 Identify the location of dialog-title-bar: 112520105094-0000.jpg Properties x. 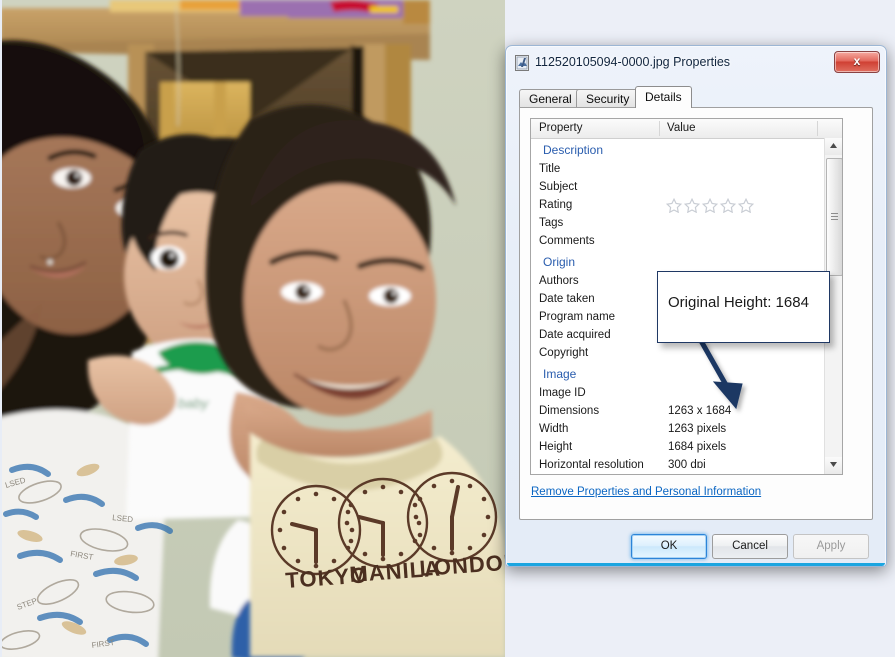
(696, 62).